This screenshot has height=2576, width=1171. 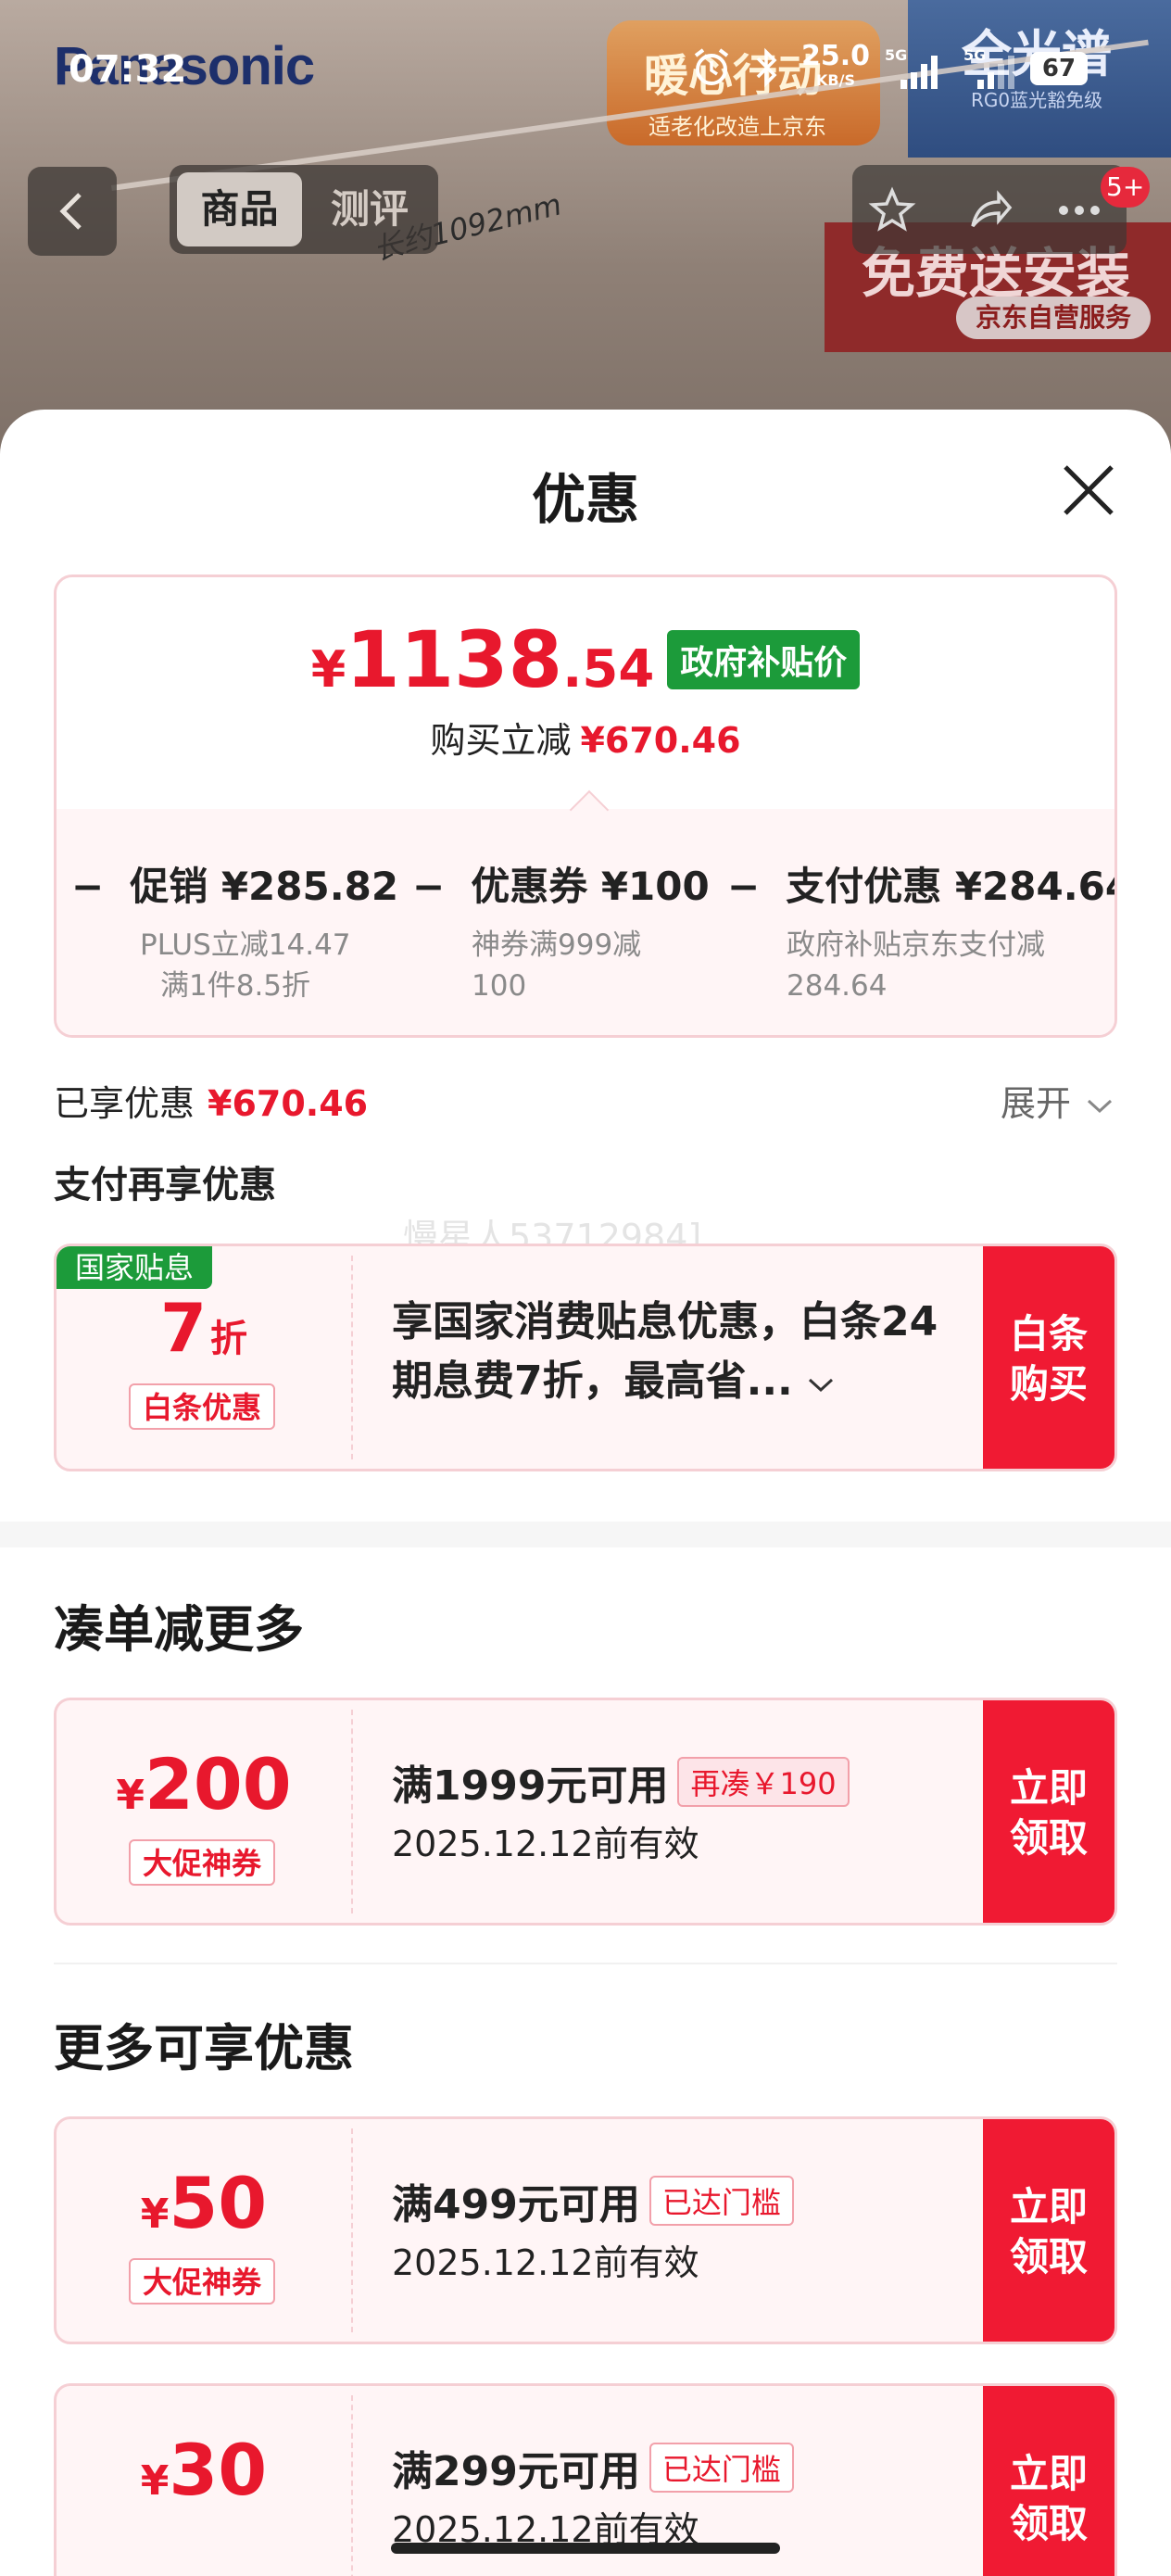 What do you see at coordinates (609, 669) in the screenshot?
I see `price-decimal: .54` at bounding box center [609, 669].